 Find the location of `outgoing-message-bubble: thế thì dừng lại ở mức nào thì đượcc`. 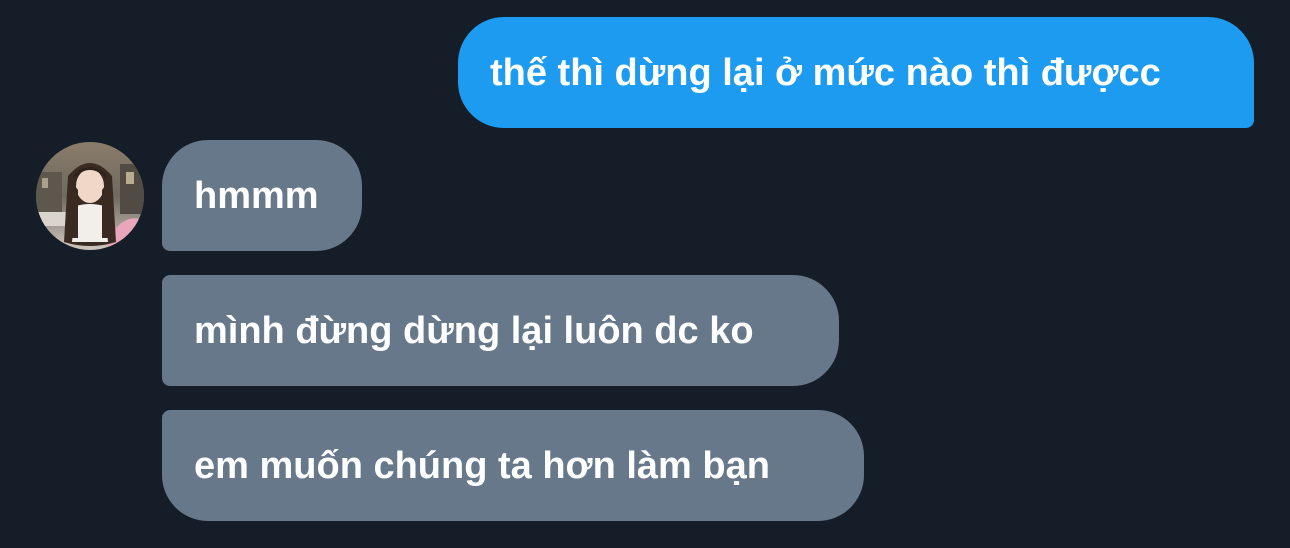

outgoing-message-bubble: thế thì dừng lại ở mức nào thì đượcc is located at coordinates (856, 72).